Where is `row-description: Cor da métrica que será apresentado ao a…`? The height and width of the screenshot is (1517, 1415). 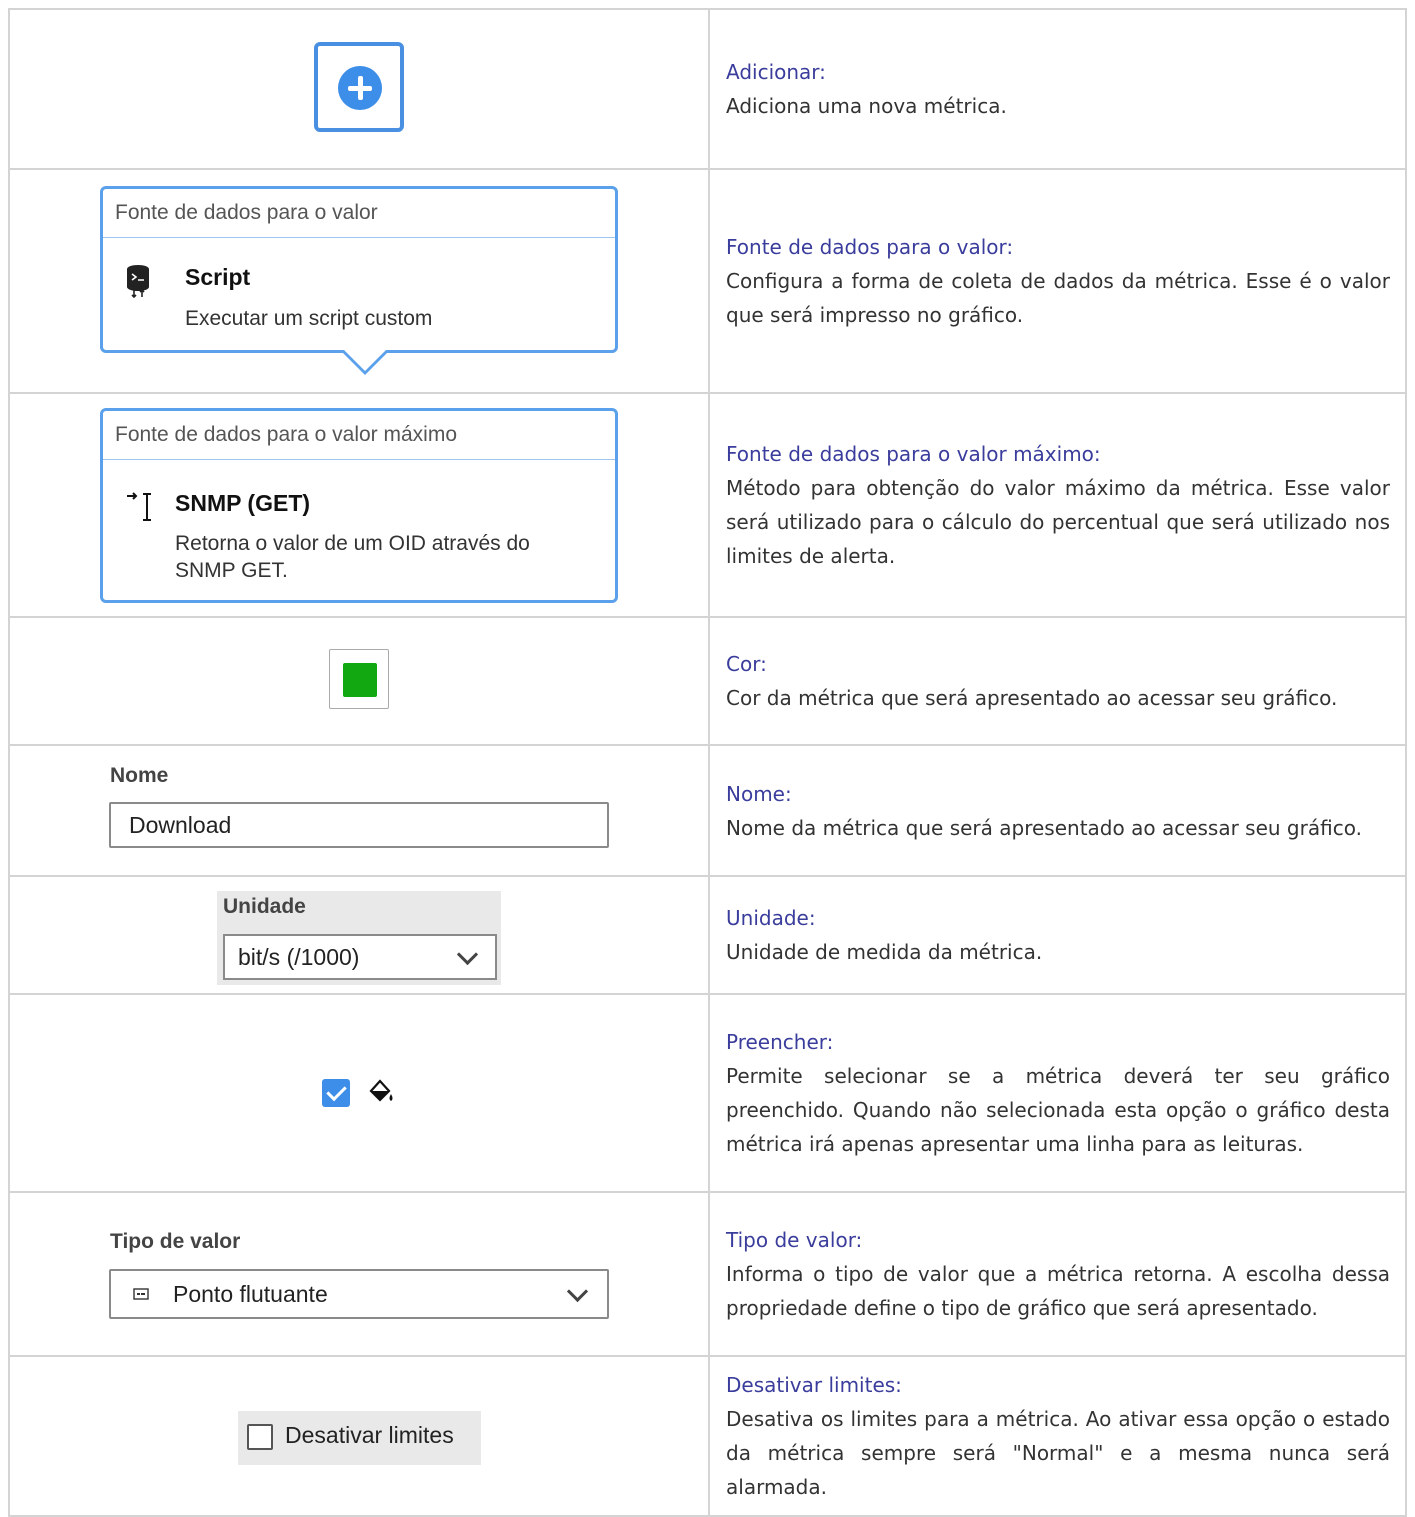 row-description: Cor da métrica que será apresentado ao a… is located at coordinates (1032, 698).